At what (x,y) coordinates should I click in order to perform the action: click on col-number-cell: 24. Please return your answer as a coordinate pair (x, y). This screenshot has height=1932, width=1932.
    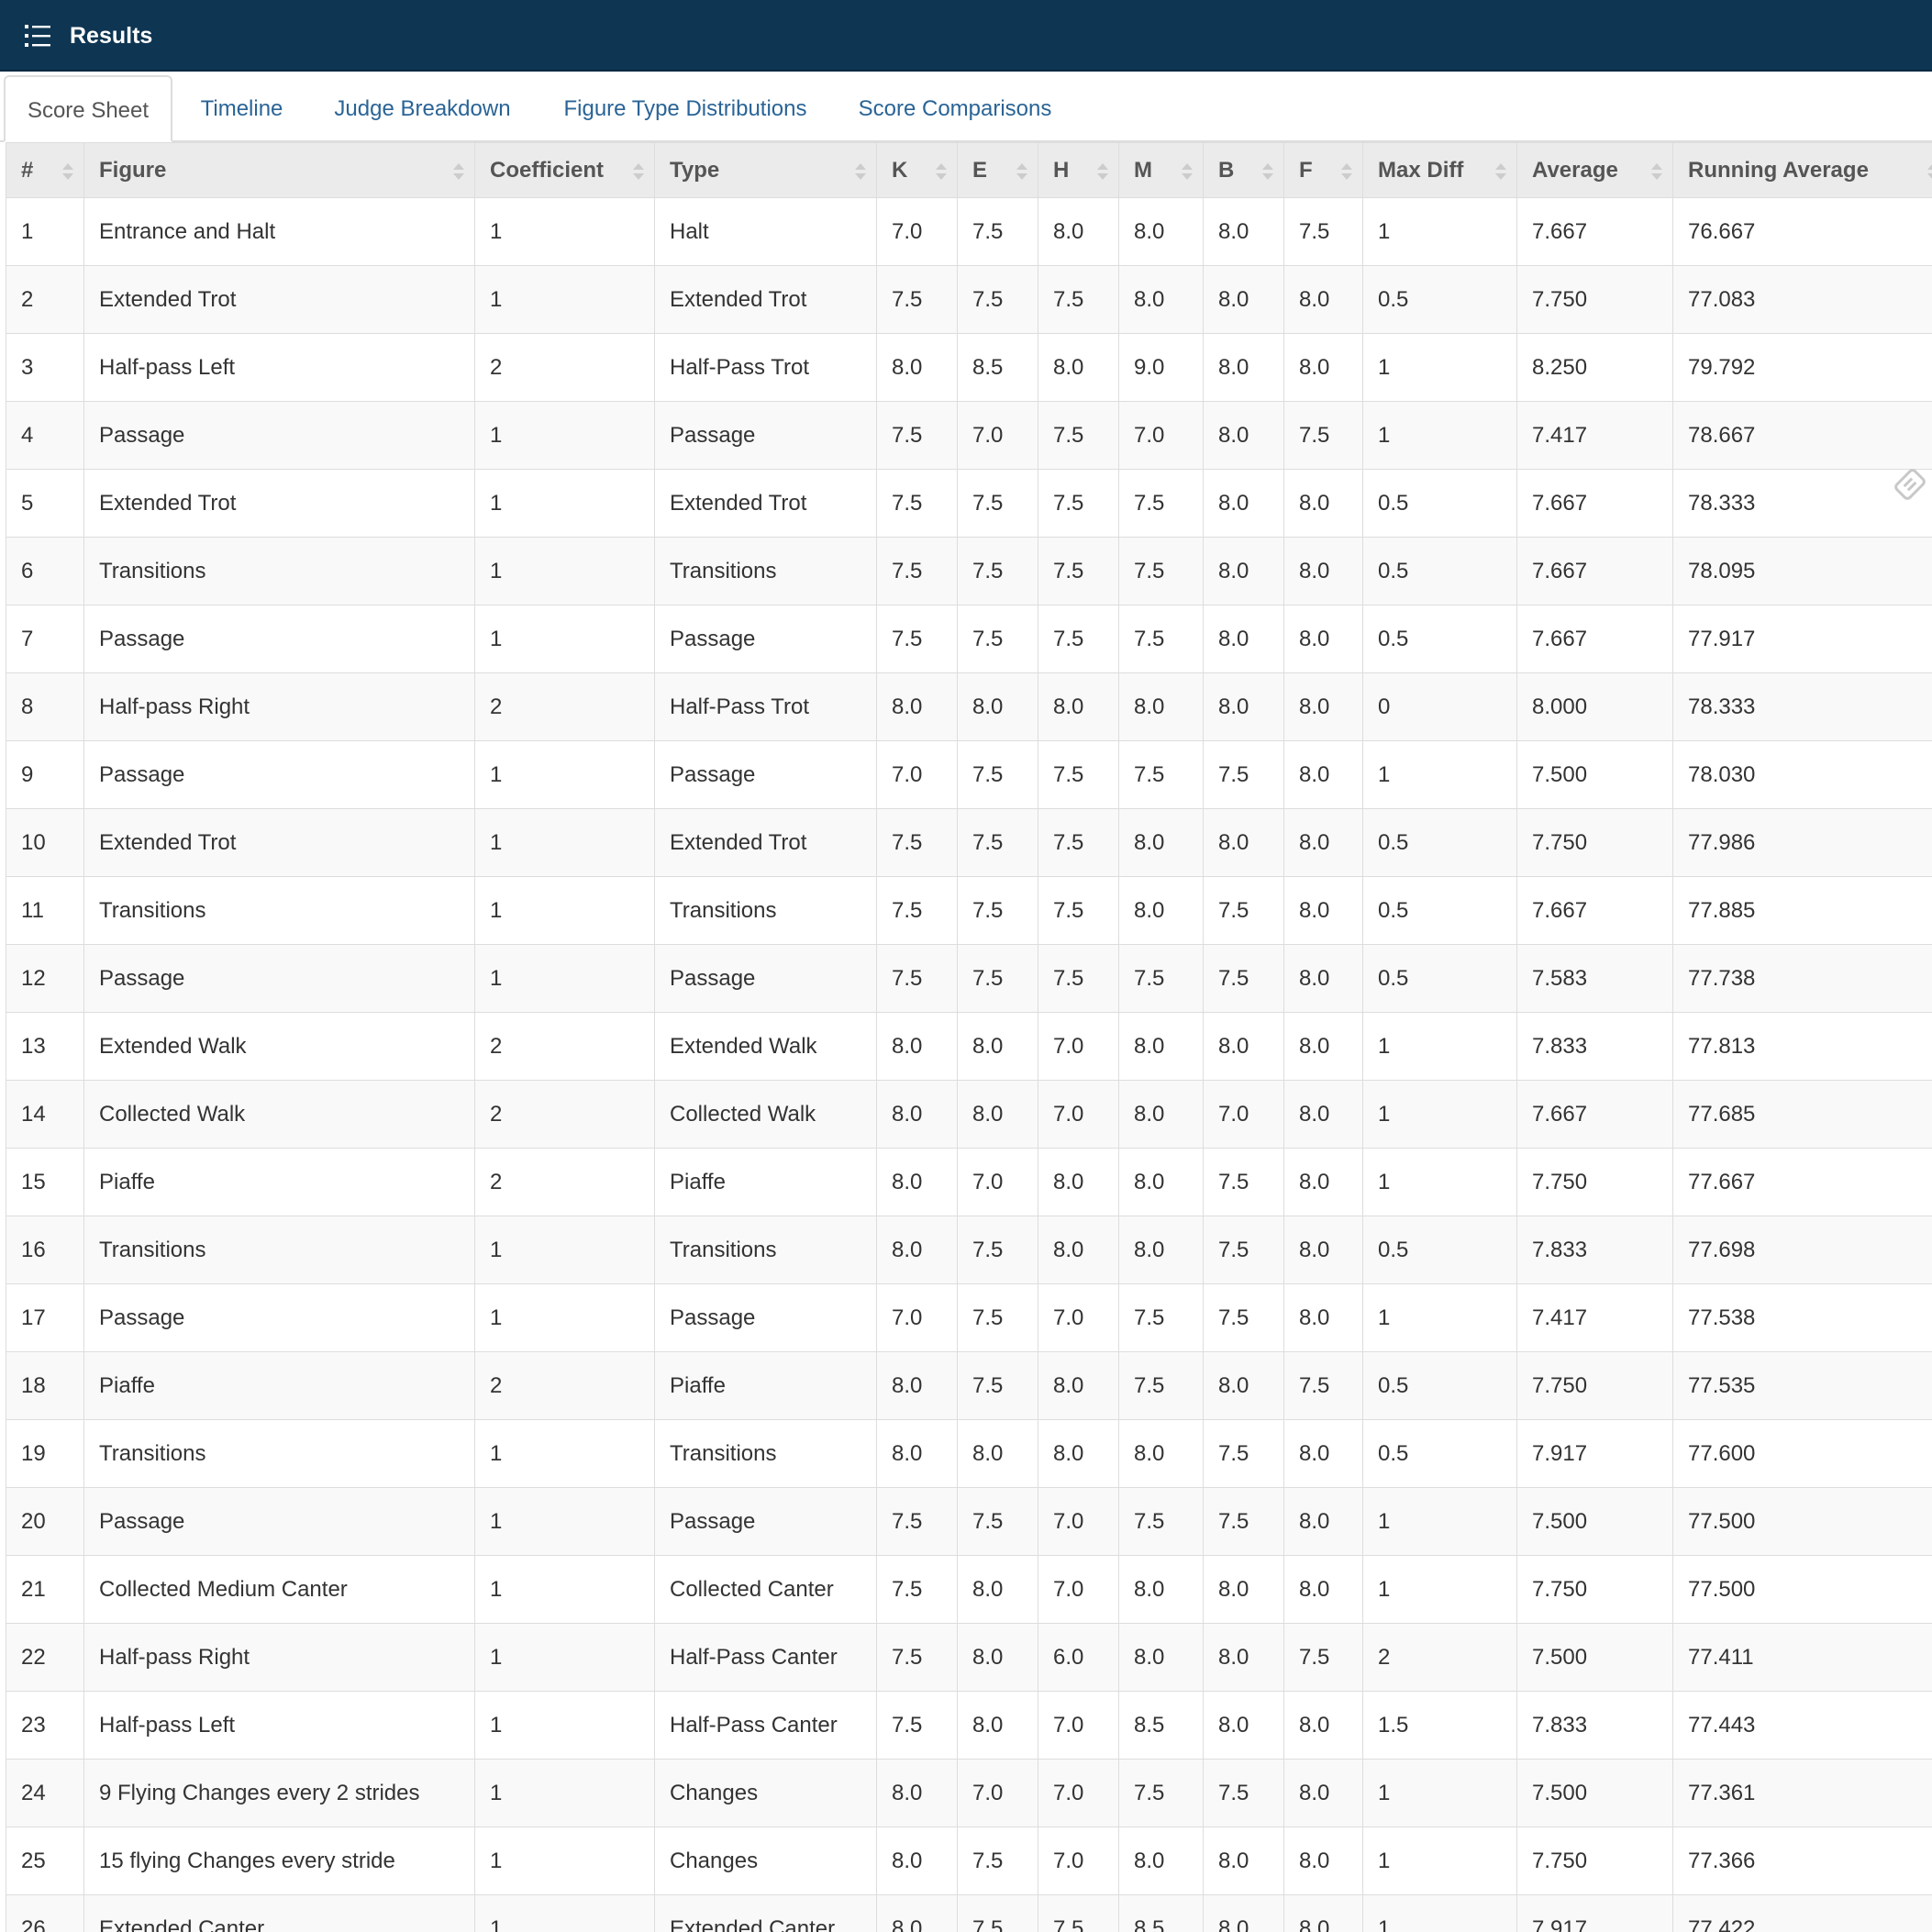
    Looking at the image, I should click on (45, 1793).